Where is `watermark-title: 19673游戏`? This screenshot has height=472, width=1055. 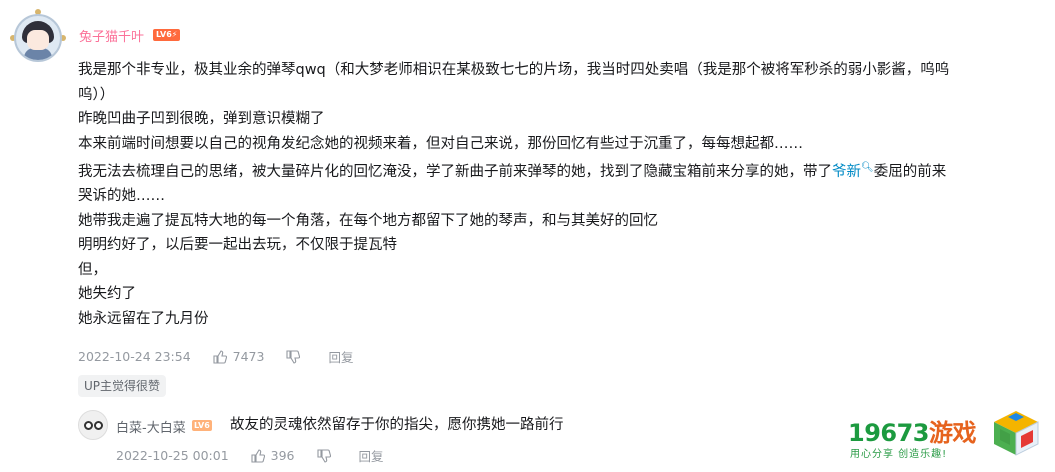 watermark-title: 19673游戏 is located at coordinates (912, 430).